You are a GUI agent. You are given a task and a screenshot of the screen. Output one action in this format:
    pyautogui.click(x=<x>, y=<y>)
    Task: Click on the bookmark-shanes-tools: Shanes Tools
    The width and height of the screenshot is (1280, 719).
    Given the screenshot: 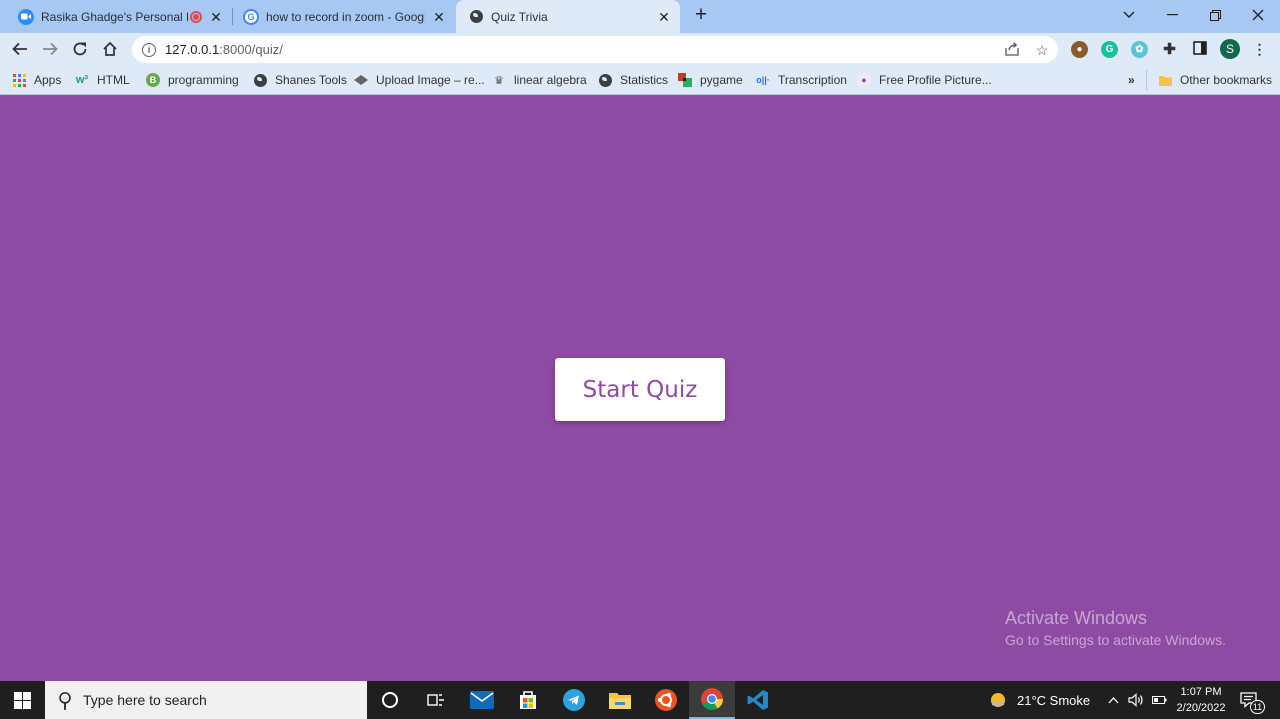 What is the action you would take?
    pyautogui.click(x=300, y=80)
    